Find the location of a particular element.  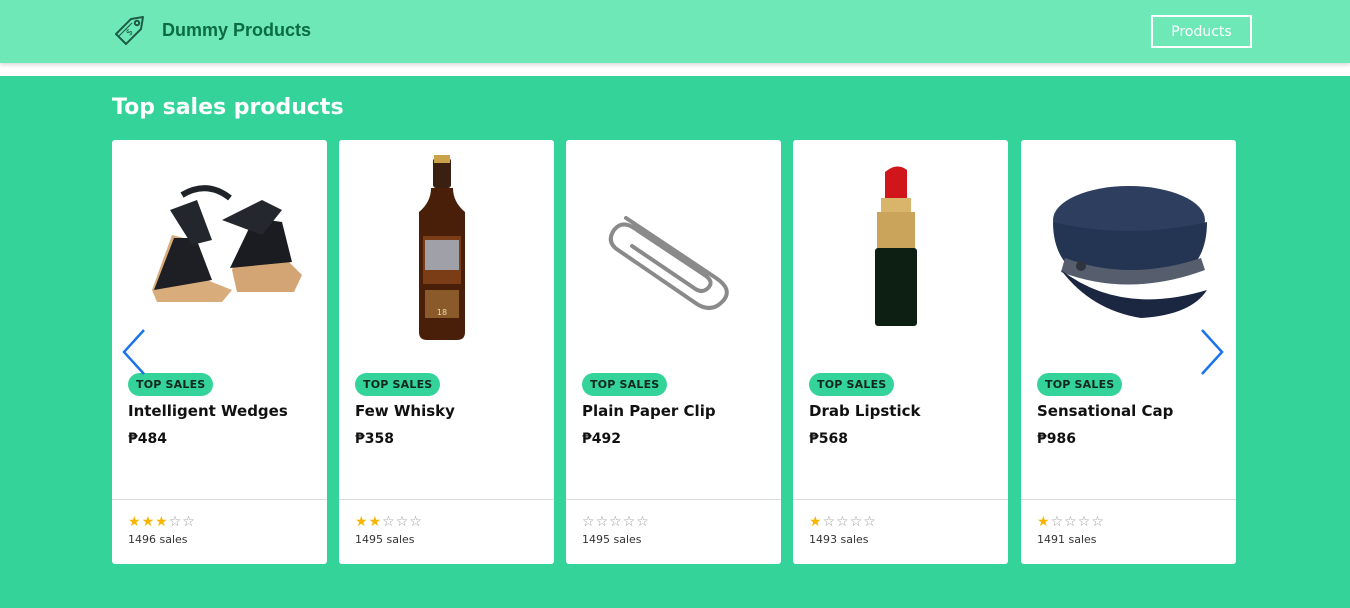

product-image-wedge-sandal is located at coordinates (227, 243).